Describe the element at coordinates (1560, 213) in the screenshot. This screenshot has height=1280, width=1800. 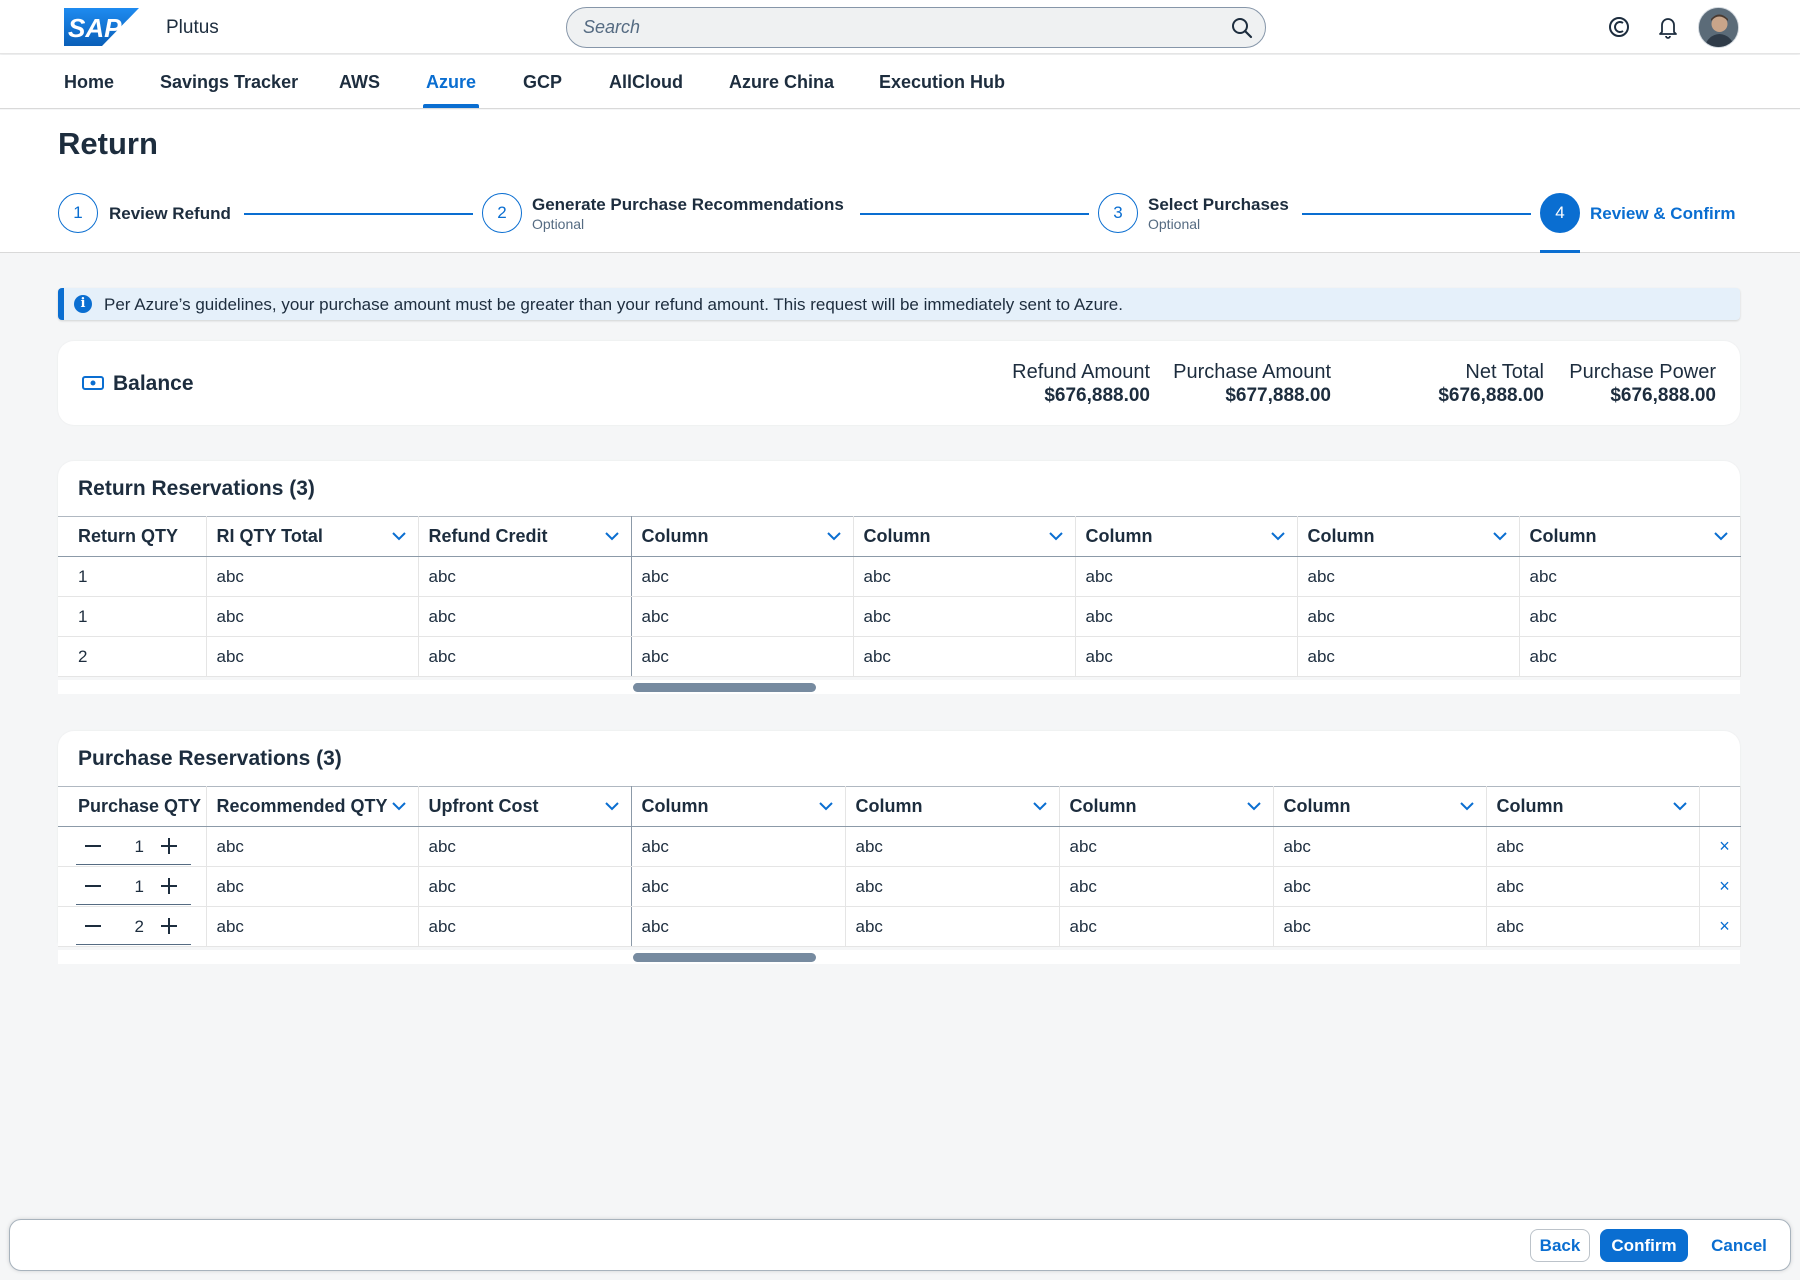
I see `wizard-step-4-number: 4` at that location.